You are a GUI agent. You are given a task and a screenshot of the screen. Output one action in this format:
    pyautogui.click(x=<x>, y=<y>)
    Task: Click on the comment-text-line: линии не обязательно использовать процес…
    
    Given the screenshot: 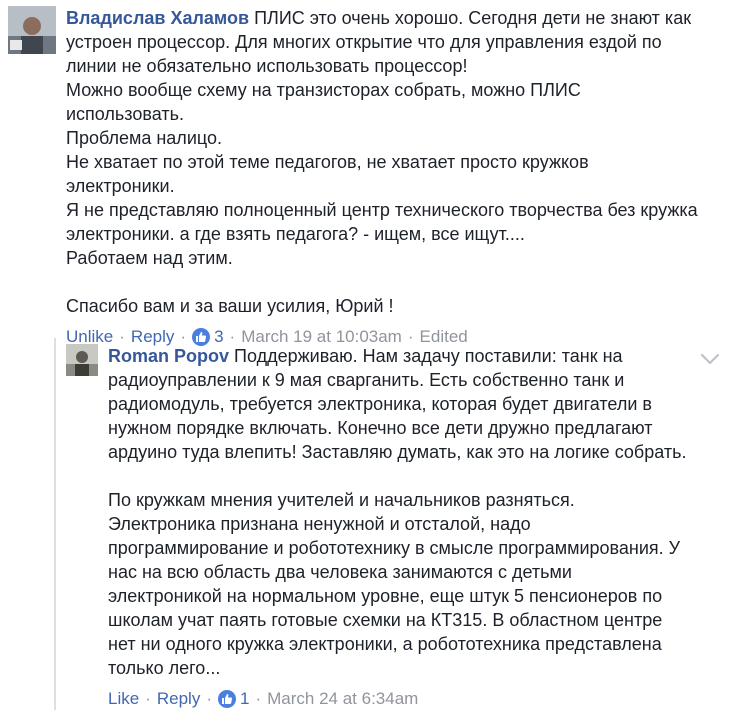 What is the action you would take?
    pyautogui.click(x=267, y=66)
    